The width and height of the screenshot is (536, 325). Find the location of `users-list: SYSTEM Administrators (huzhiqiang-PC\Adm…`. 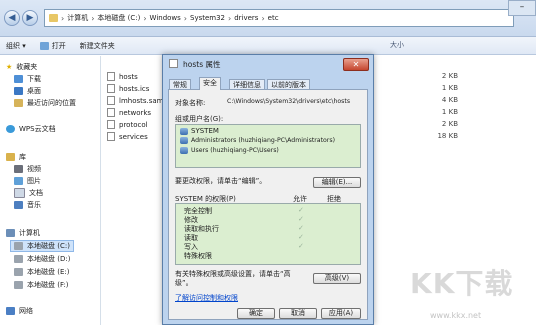

users-list: SYSTEM Administrators (huzhiqiang-PC\Adm… is located at coordinates (268, 146).